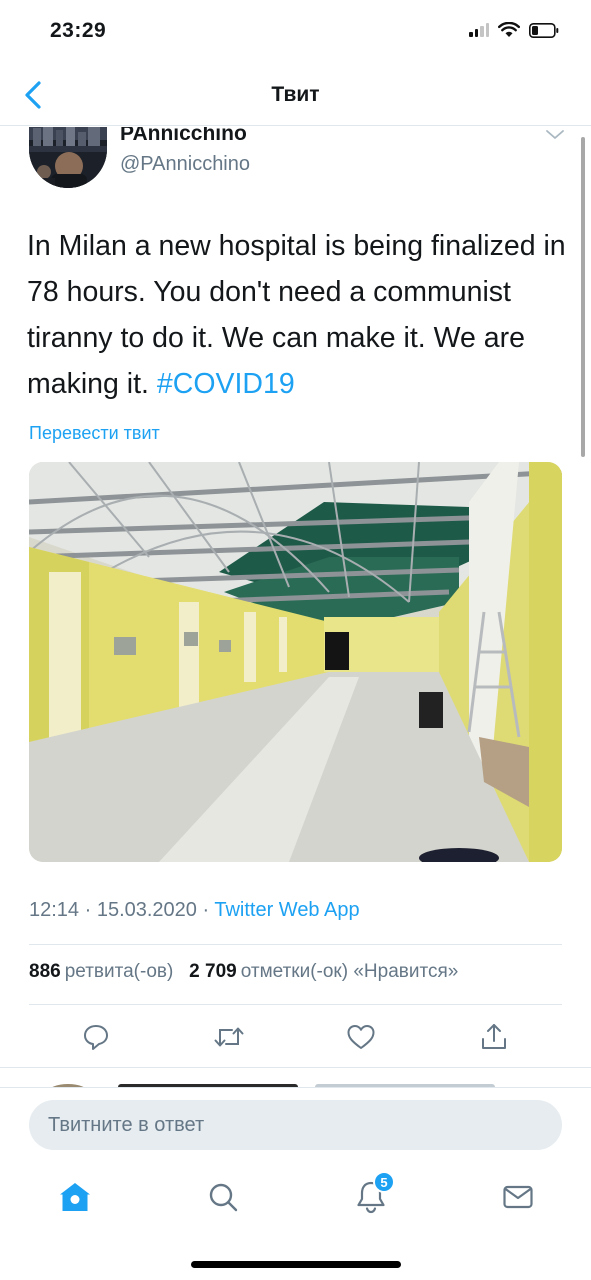 Image resolution: width=591 pixels, height=1280 pixels. What do you see at coordinates (68, 157) in the screenshot?
I see `avatar` at bounding box center [68, 157].